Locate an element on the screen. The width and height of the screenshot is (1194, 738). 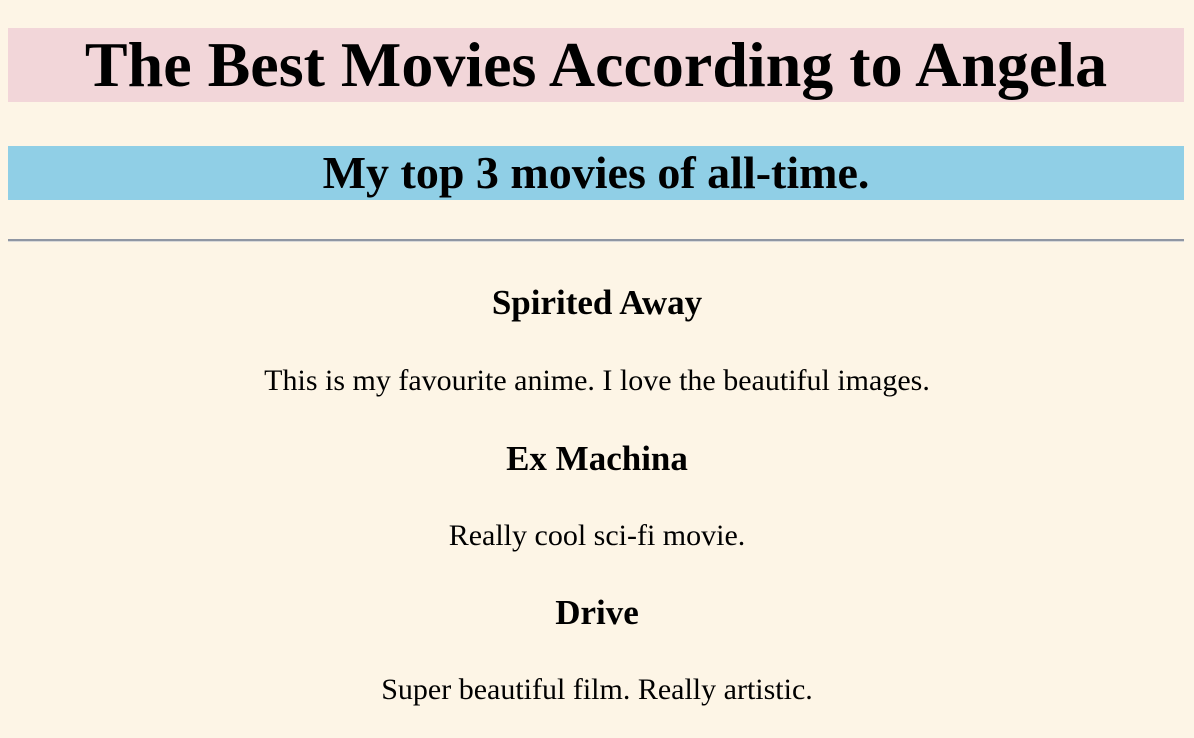
page-subtitle: My top 3 movies of all-time. is located at coordinates (596, 173).